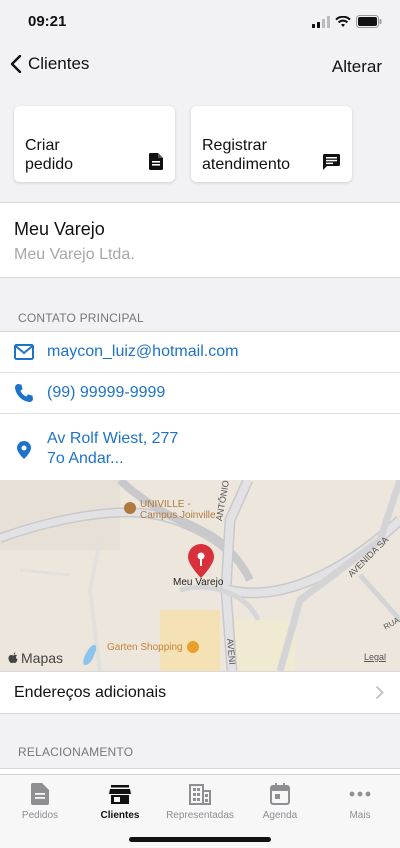 Image resolution: width=400 pixels, height=848 pixels. What do you see at coordinates (331, 162) in the screenshot?
I see `message-icon` at bounding box center [331, 162].